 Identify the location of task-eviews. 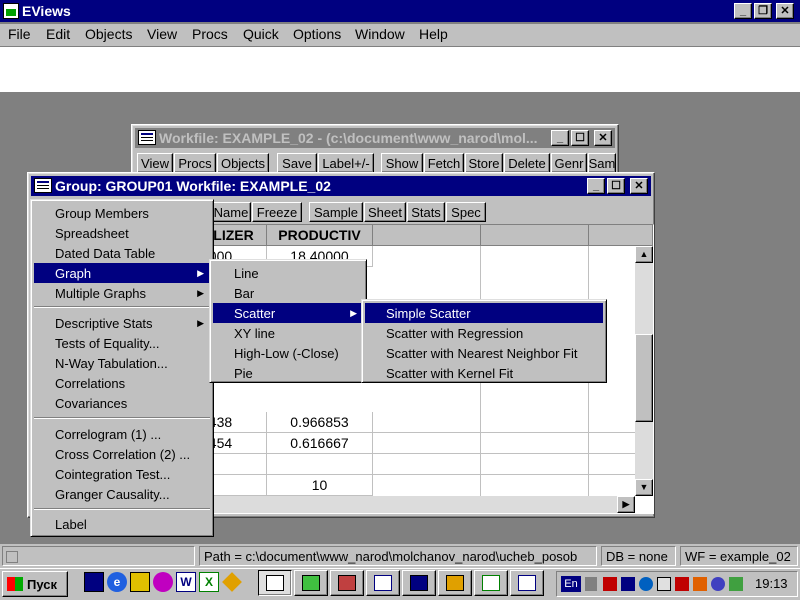
(275, 583).